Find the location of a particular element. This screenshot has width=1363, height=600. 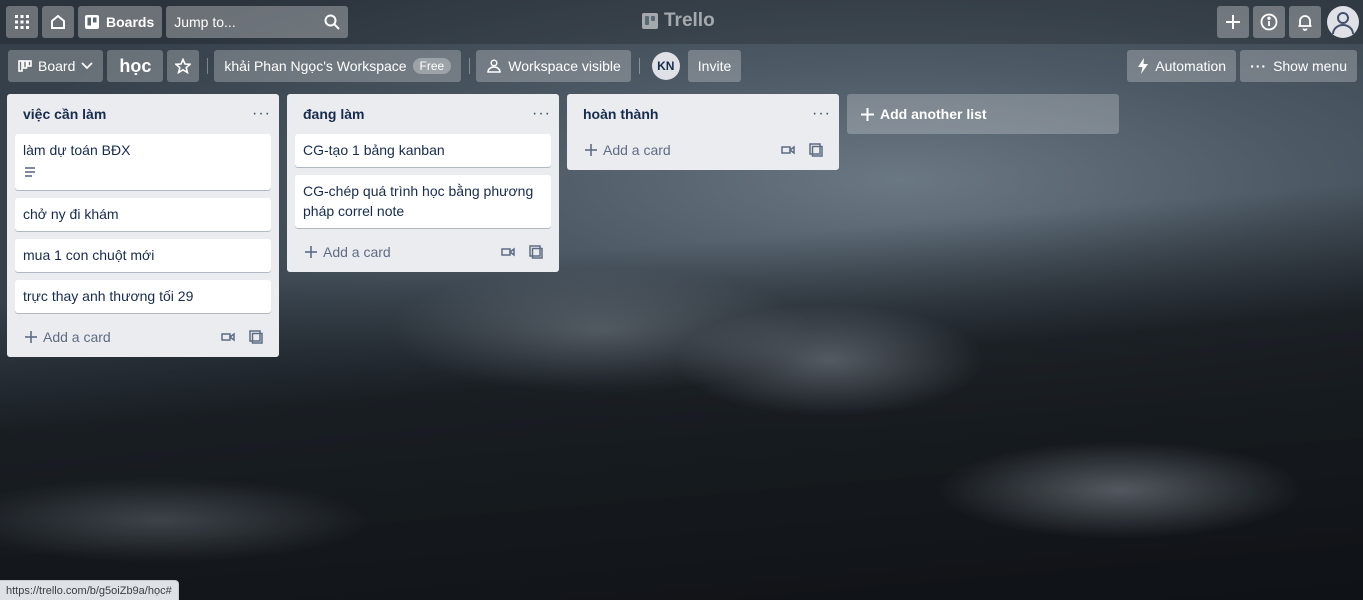

top-navigation-bar: Boards Jump to... Trello is located at coordinates (681, 22).